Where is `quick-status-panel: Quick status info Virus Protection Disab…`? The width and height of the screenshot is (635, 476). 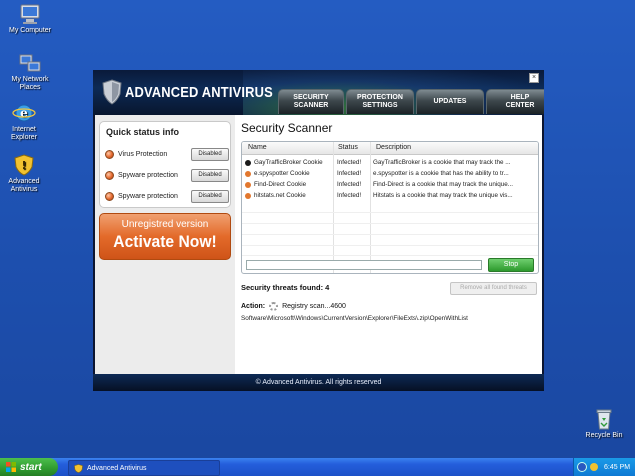 quick-status-panel: Quick status info Virus Protection Disab… is located at coordinates (165, 164).